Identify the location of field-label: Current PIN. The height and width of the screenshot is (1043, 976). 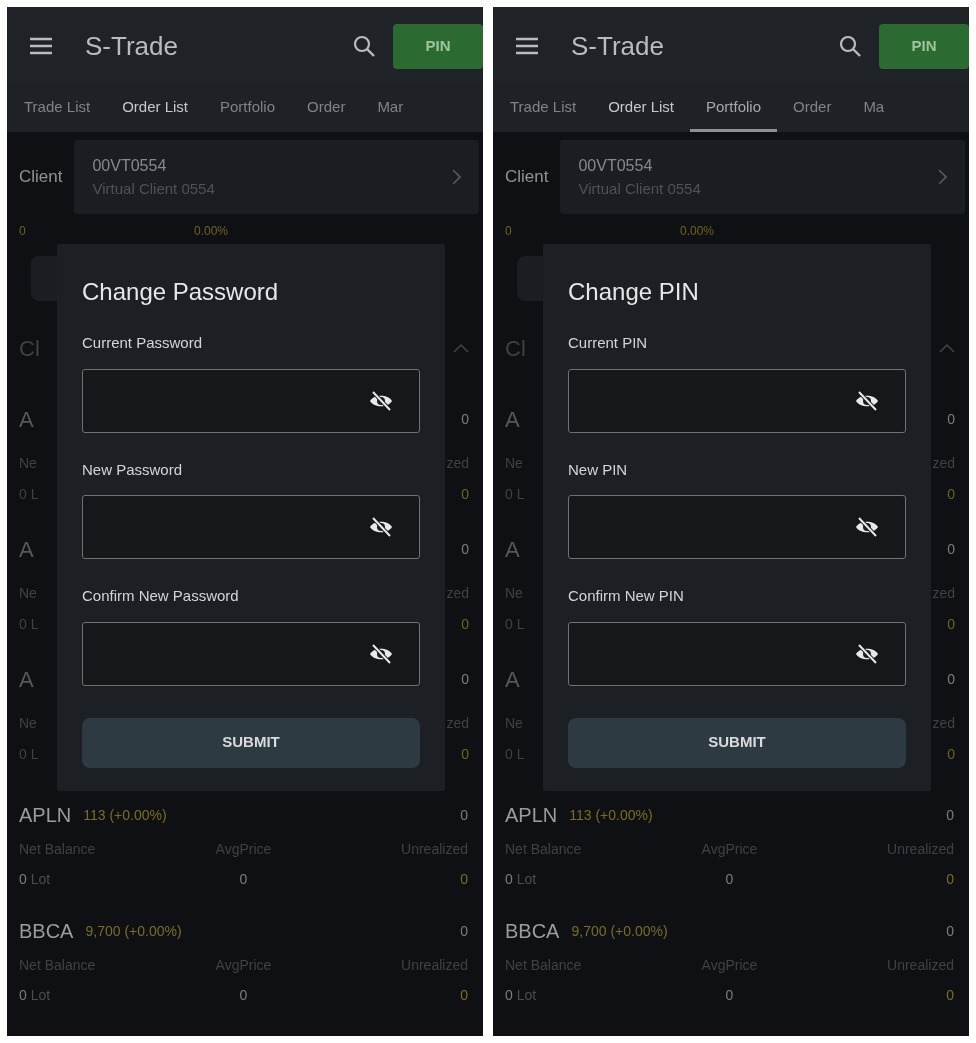
(608, 343).